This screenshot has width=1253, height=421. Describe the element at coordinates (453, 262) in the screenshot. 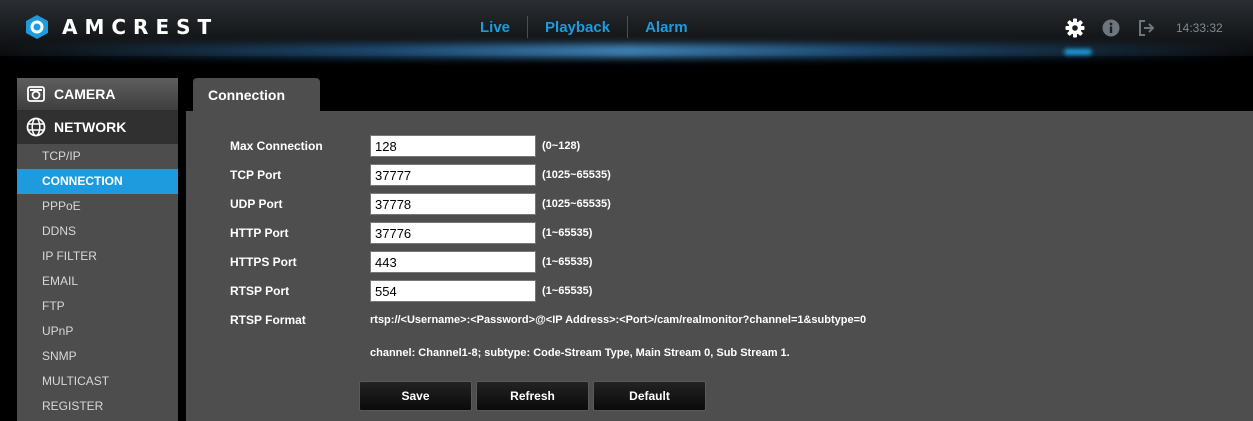

I see `https-port-input` at that location.